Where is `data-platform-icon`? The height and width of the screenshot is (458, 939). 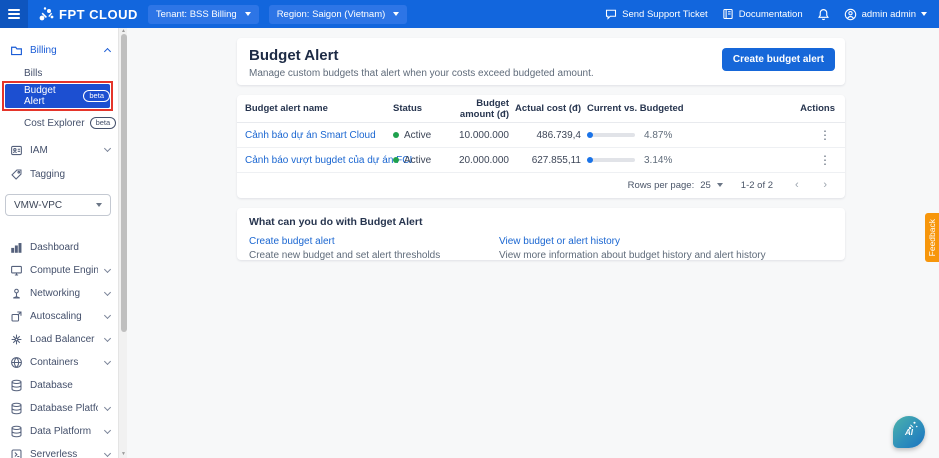
data-platform-icon is located at coordinates (16, 431).